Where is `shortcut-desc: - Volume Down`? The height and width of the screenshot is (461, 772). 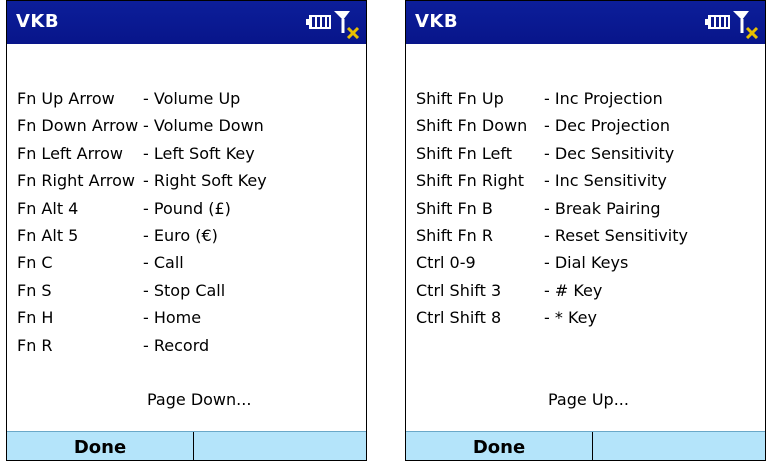
shortcut-desc: - Volume Down is located at coordinates (203, 126).